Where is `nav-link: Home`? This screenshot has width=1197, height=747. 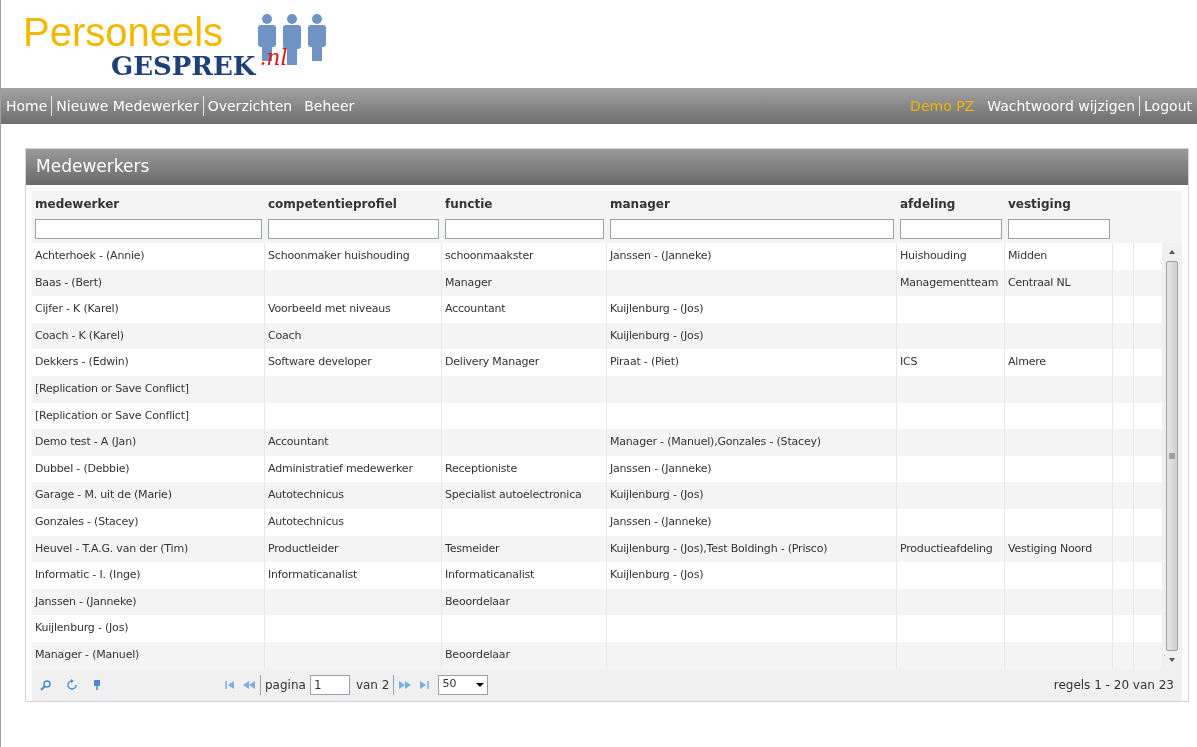
nav-link: Home is located at coordinates (27, 106).